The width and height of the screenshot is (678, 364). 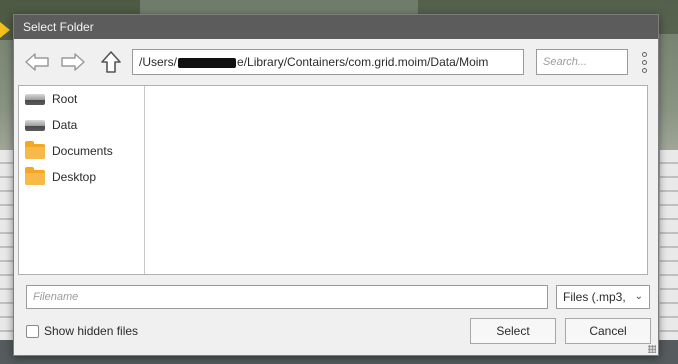 I want to click on sidebar-item-documents: Documents, so click(x=81, y=151).